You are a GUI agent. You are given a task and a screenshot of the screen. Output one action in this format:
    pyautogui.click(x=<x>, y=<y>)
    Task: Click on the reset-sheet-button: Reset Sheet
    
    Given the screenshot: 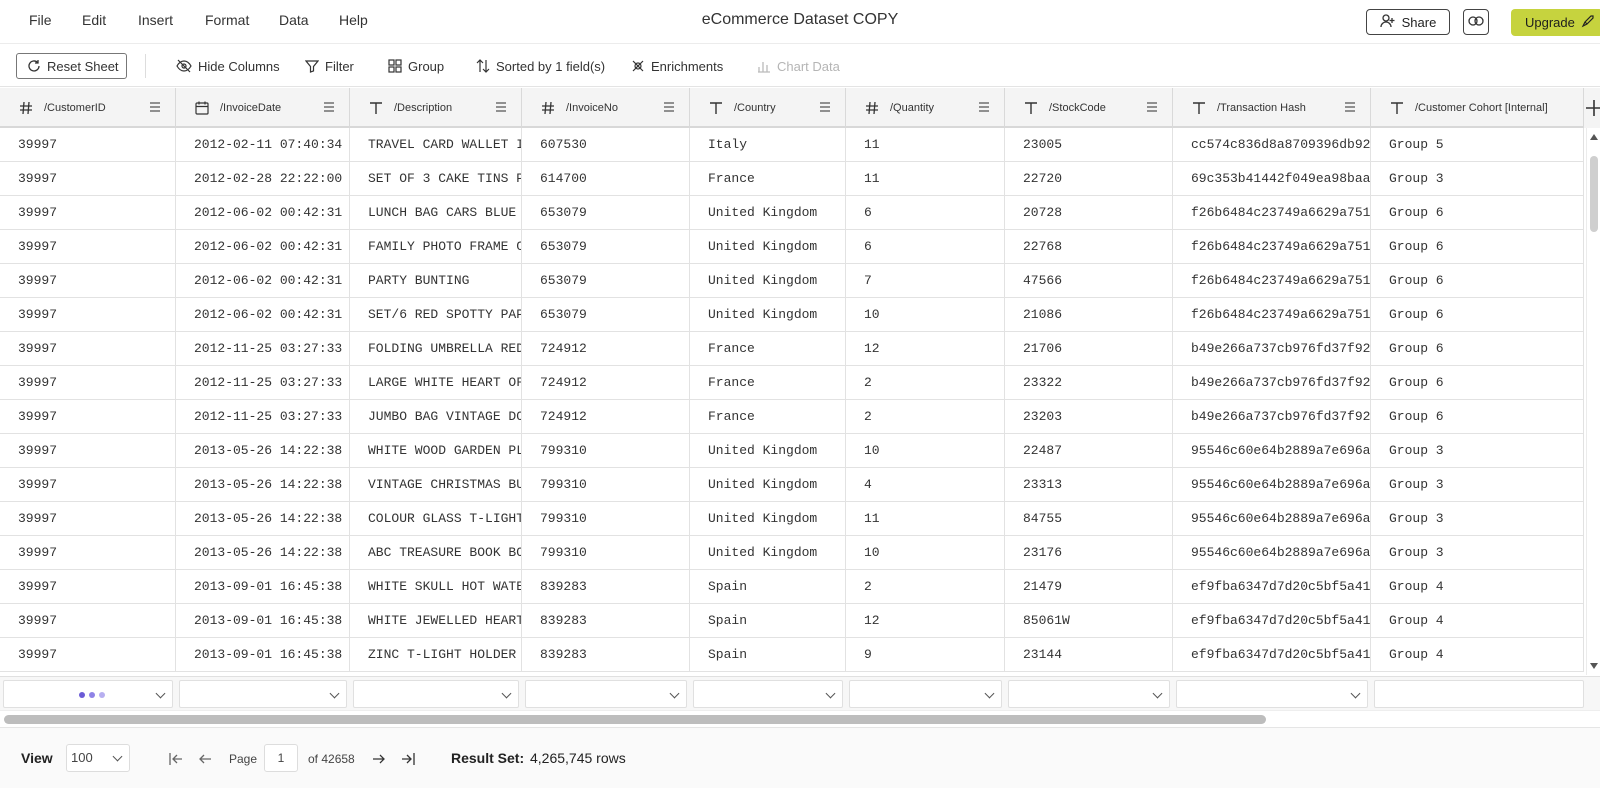 What is the action you would take?
    pyautogui.click(x=71, y=66)
    